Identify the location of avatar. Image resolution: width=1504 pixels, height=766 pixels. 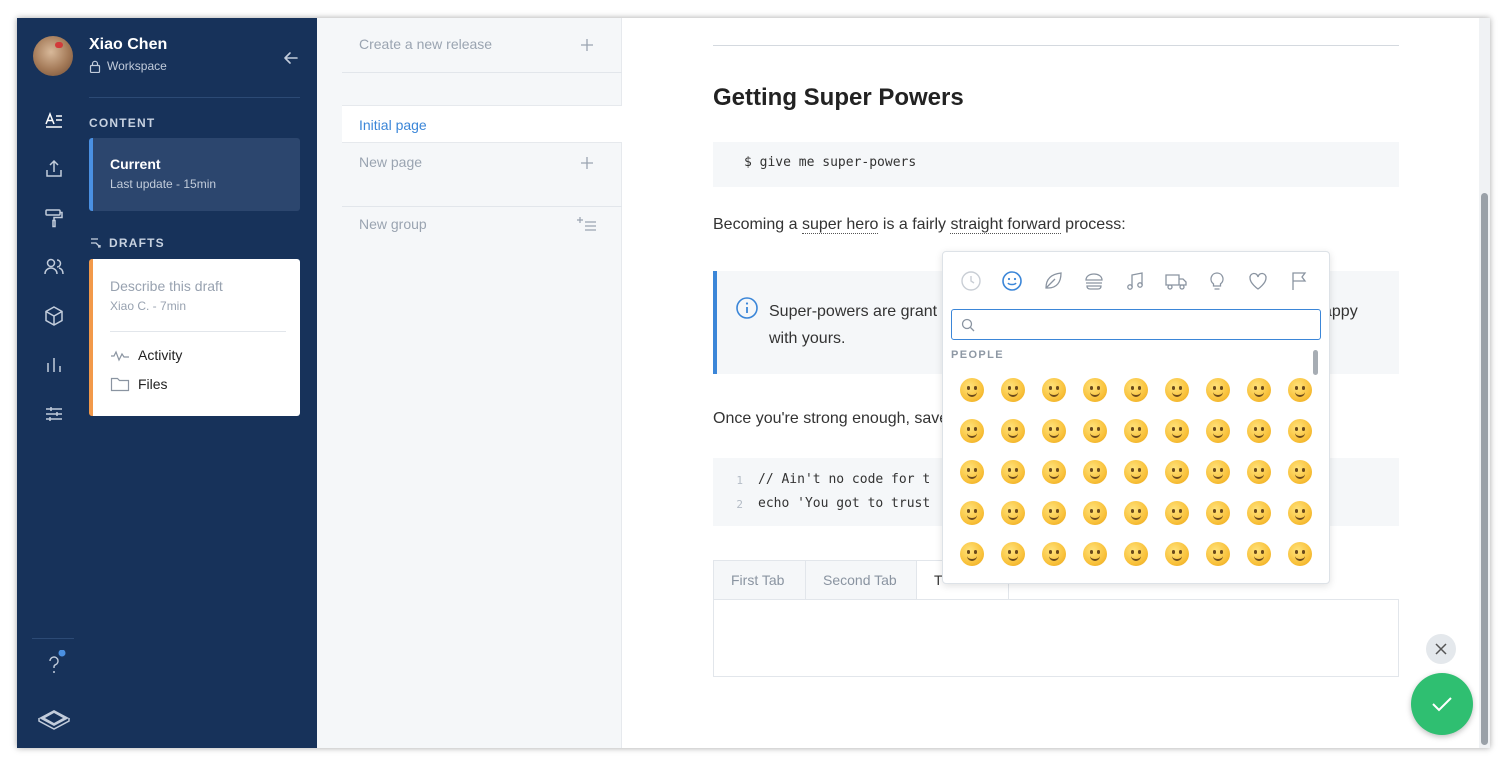
(53, 56).